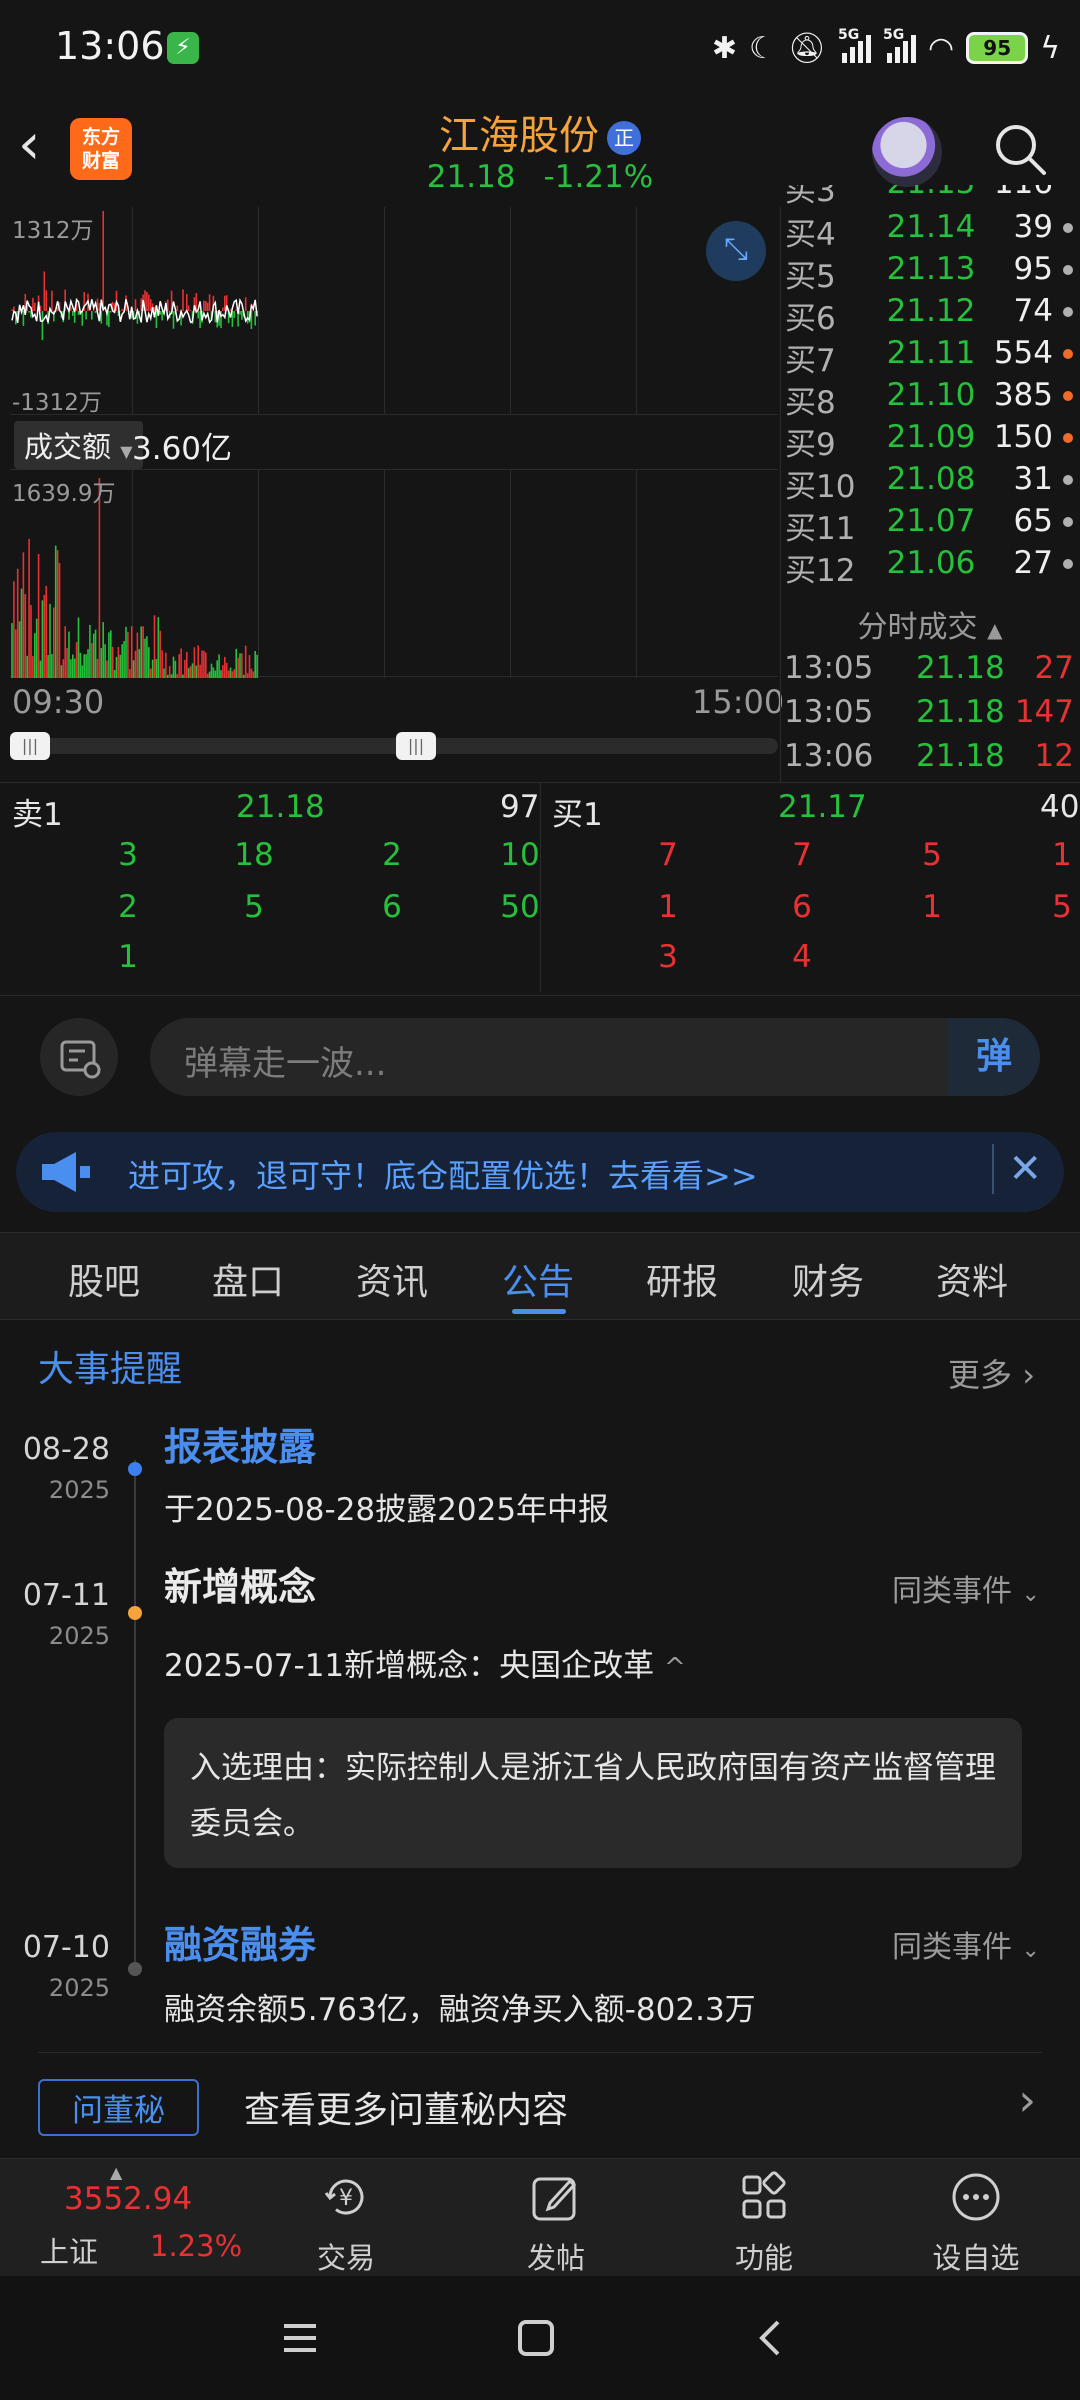 This screenshot has width=1080, height=2400. I want to click on event-title-link: 报表披露, so click(240, 1443).